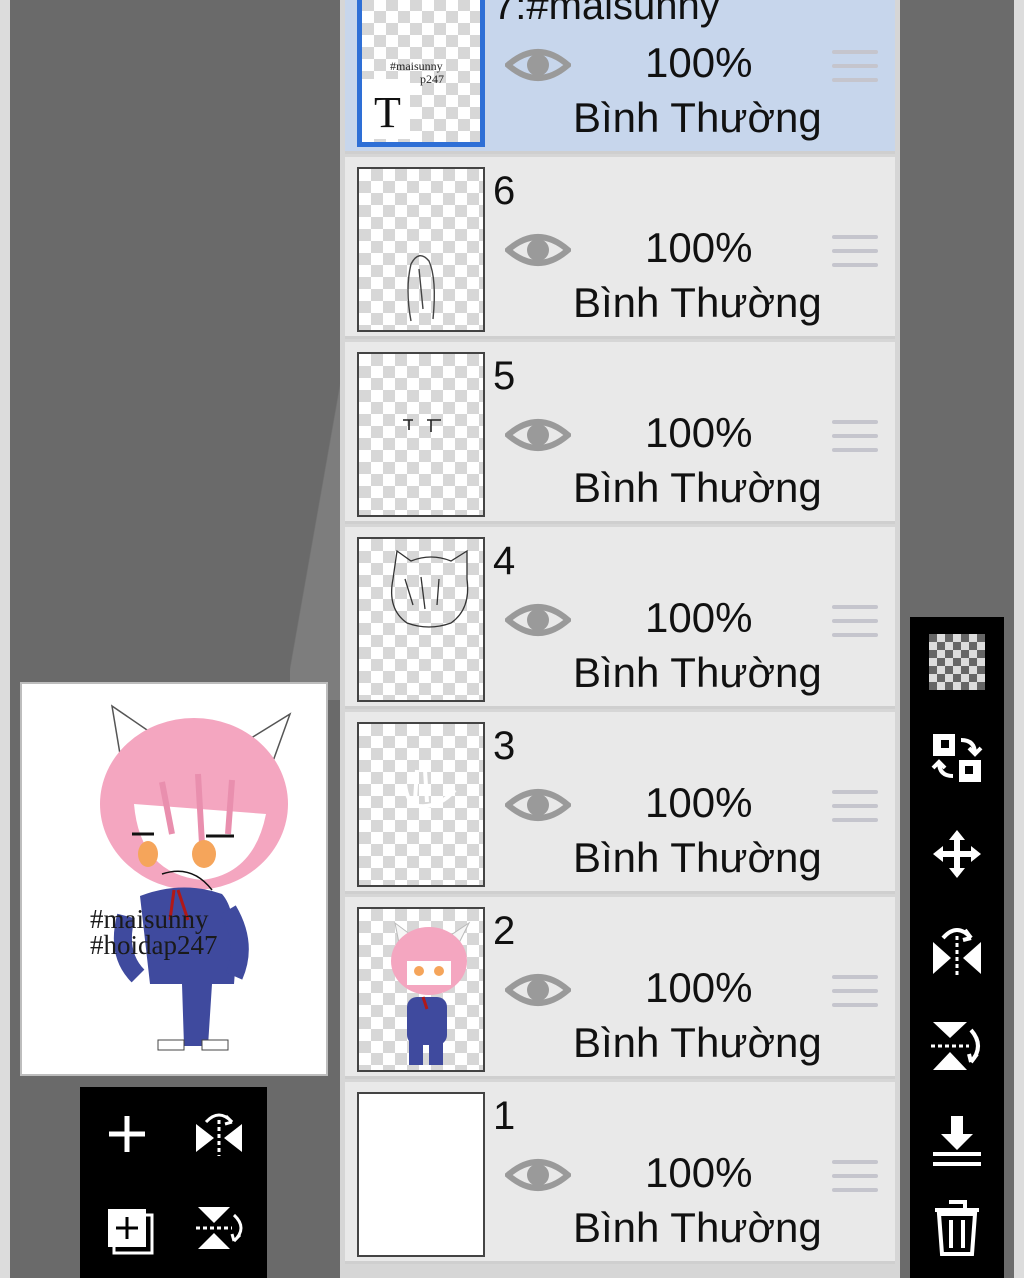  Describe the element at coordinates (504, 376) in the screenshot. I see `layer-name: 5` at that location.